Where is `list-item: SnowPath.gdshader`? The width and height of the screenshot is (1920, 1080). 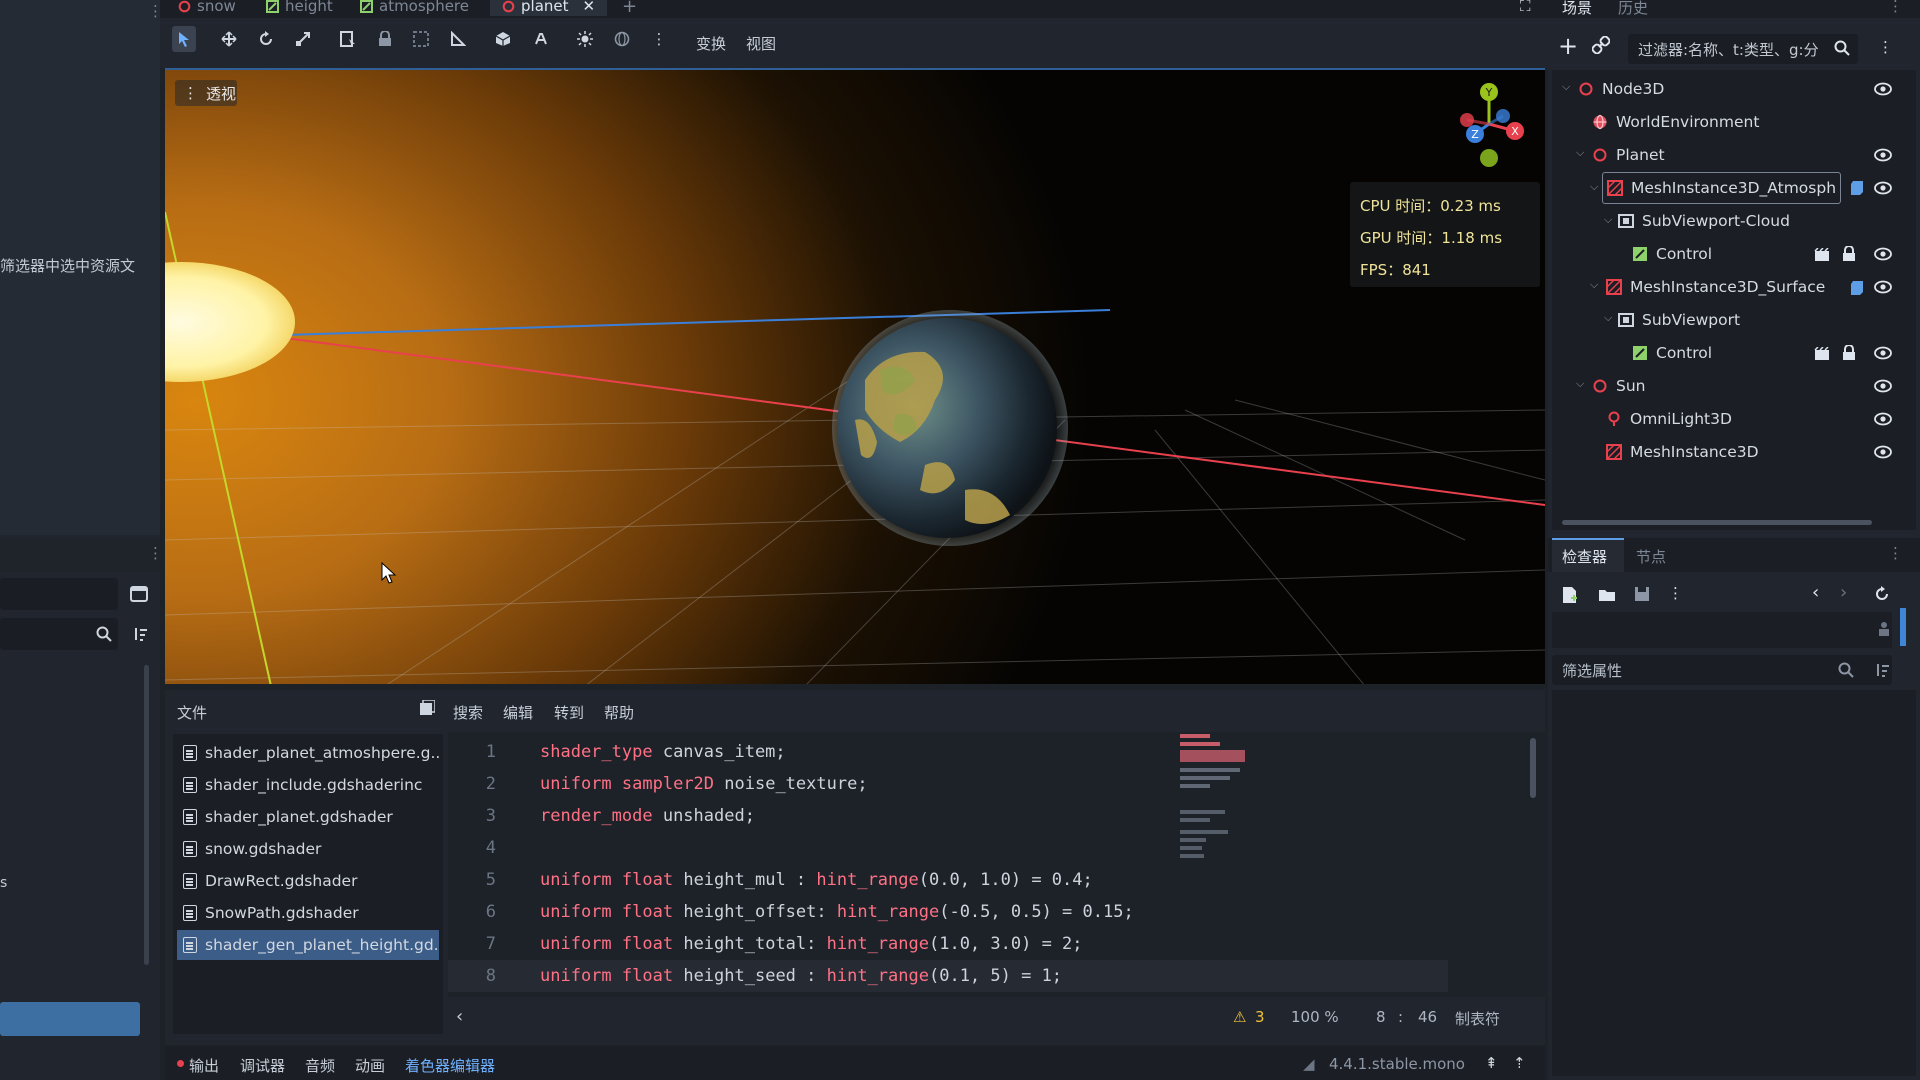
list-item: SnowPath.gdshader is located at coordinates (308, 913).